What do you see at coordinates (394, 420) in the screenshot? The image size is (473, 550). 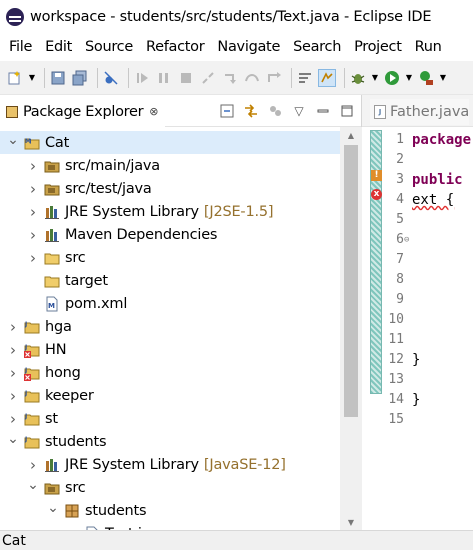 I see `line-number: 15` at bounding box center [394, 420].